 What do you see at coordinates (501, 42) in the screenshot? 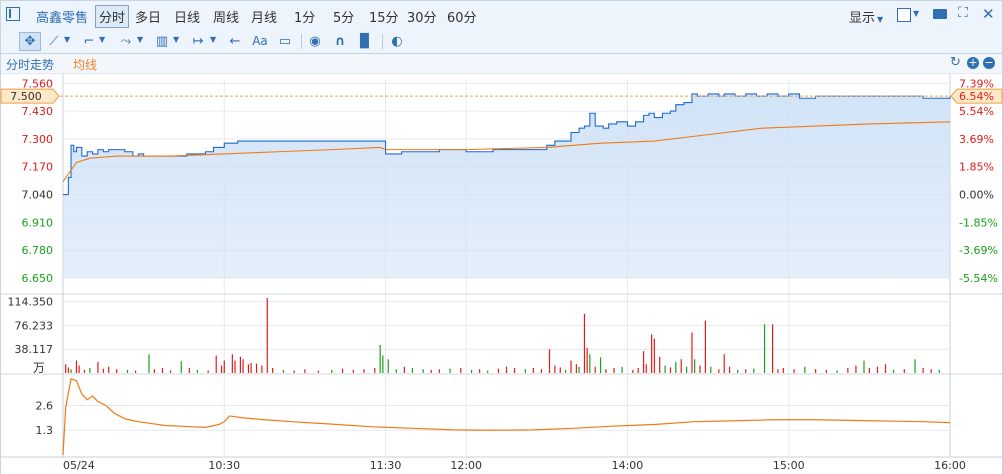
I see `drawing-toolbar: ✥ ⟋ ▼ ⌐ ▼ ⤳ ▼ ▥ ▼ ↦ ▼ ← Aa ▭ ◉ ∩ ▉ ◐` at bounding box center [501, 42].